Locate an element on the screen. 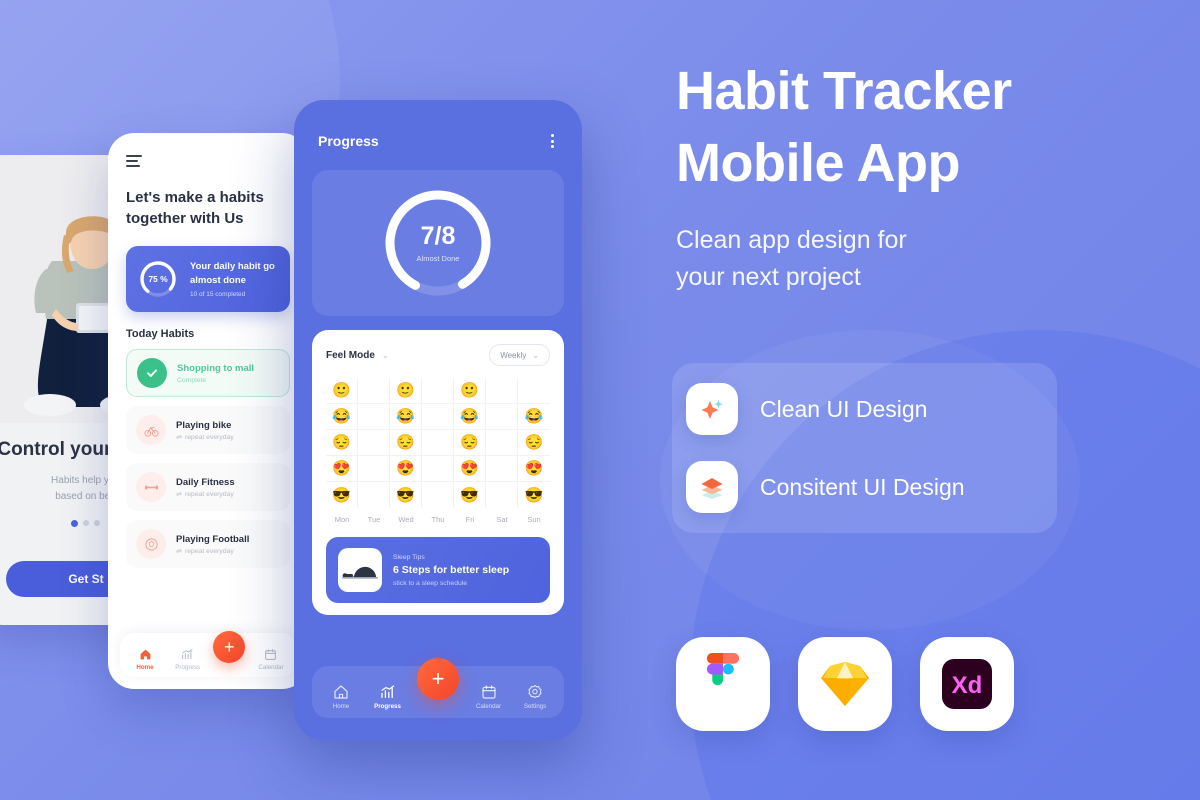 The height and width of the screenshot is (800, 1200). sleep-tip-tag: Sleep Tips is located at coordinates (409, 557).